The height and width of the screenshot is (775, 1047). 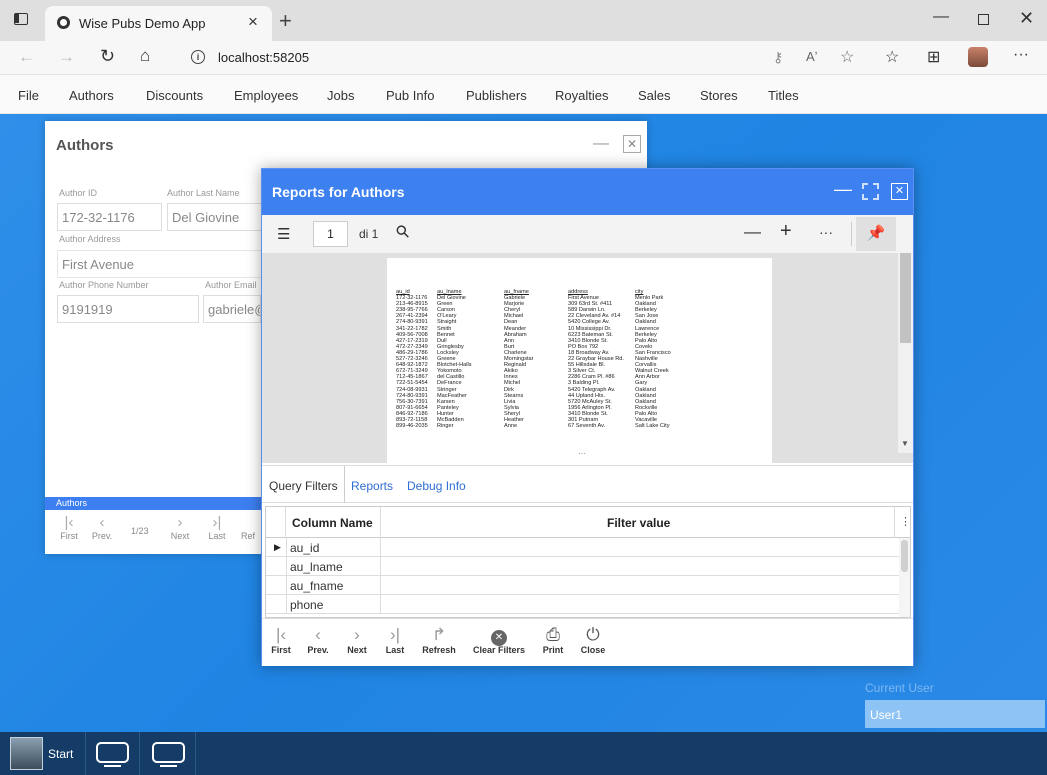 I want to click on resize-grip-icon: ⋯, so click(x=582, y=453).